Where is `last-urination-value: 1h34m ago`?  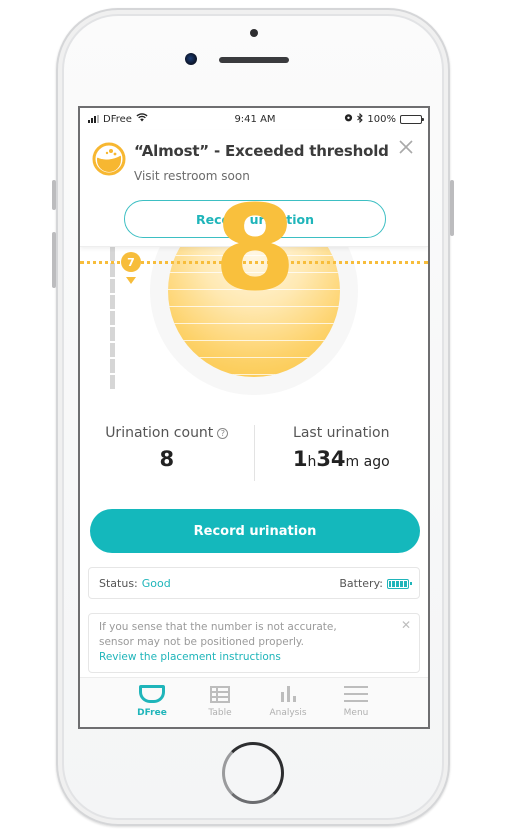
last-urination-value: 1h34m ago is located at coordinates (342, 459).